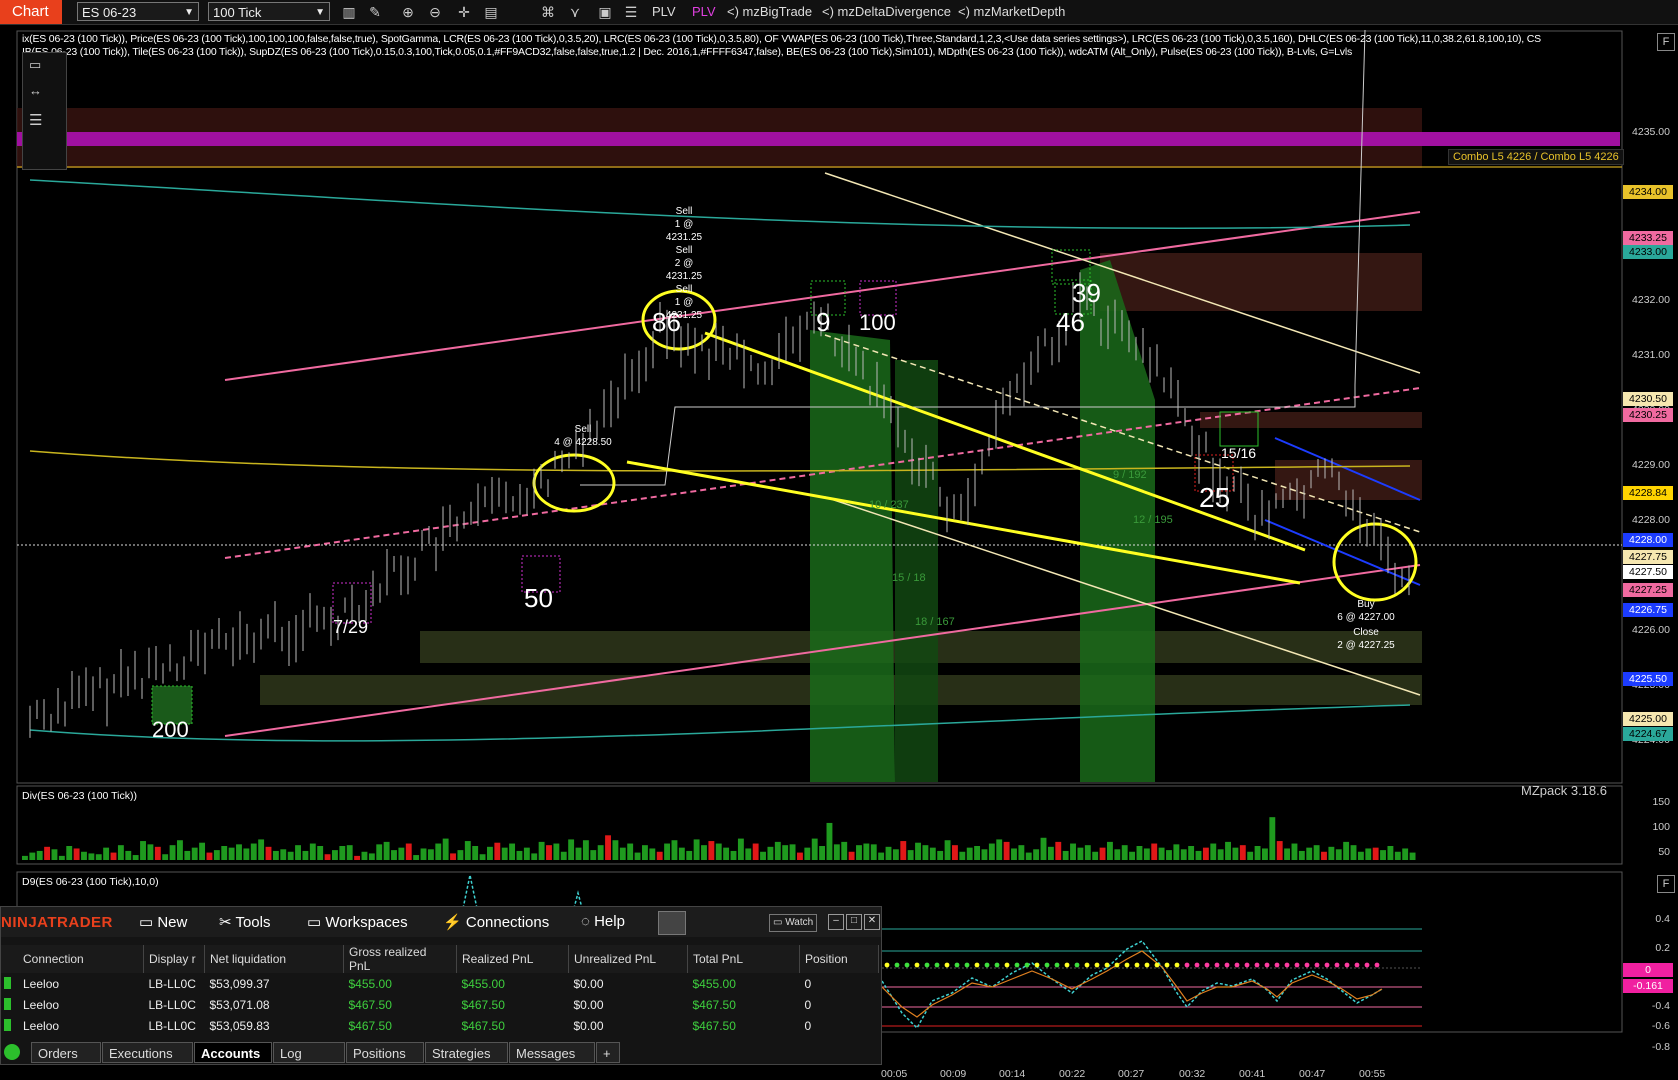 The height and width of the screenshot is (1080, 1678). I want to click on tab-positions: Positions, so click(385, 1052).